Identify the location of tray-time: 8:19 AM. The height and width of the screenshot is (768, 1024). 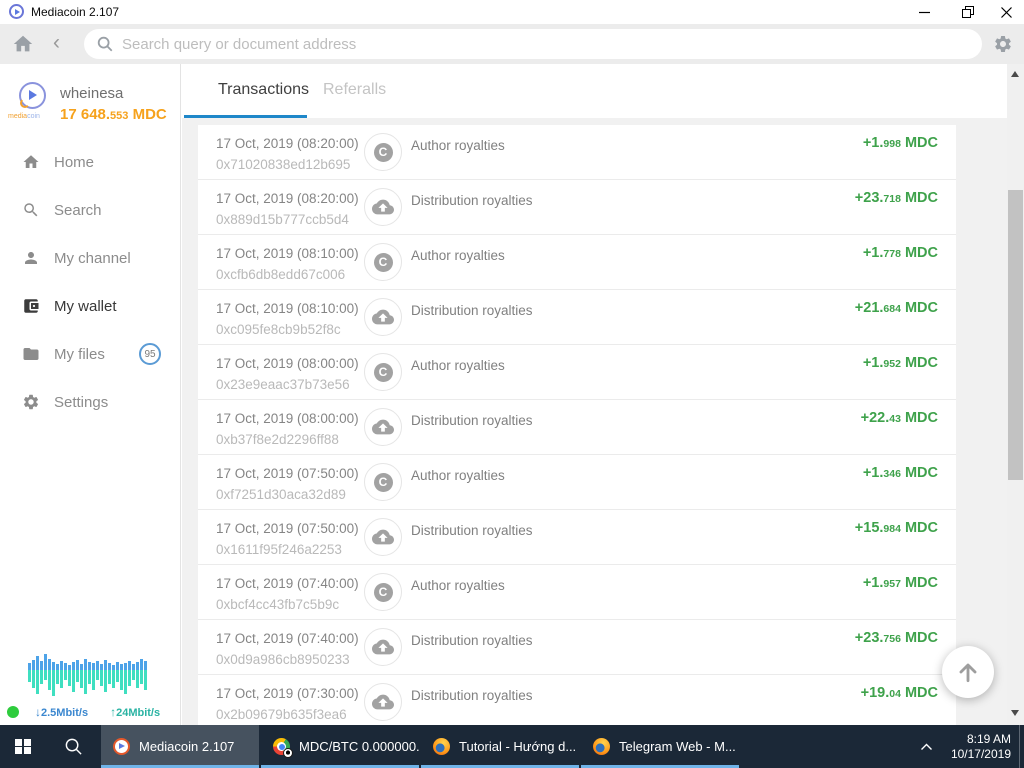
(988, 738).